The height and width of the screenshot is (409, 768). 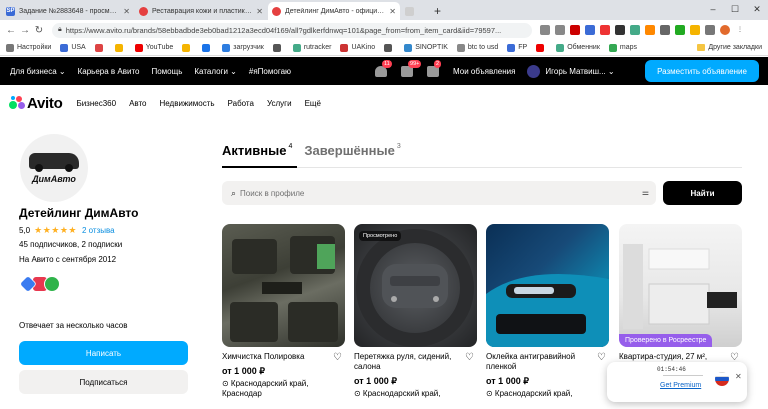 What do you see at coordinates (702, 71) in the screenshot?
I see `place-ad-button: Разместить объявление` at bounding box center [702, 71].